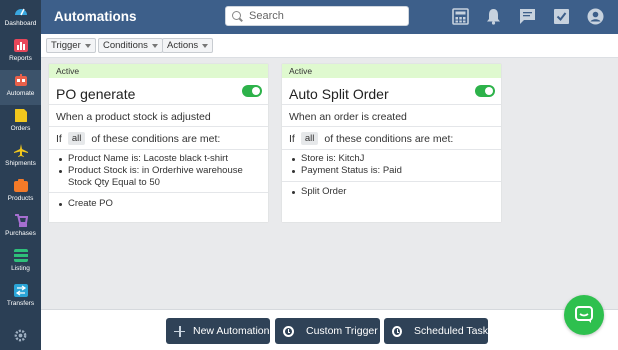 The width and height of the screenshot is (618, 350). I want to click on list-item: Payment Status is: Paid, so click(345, 171).